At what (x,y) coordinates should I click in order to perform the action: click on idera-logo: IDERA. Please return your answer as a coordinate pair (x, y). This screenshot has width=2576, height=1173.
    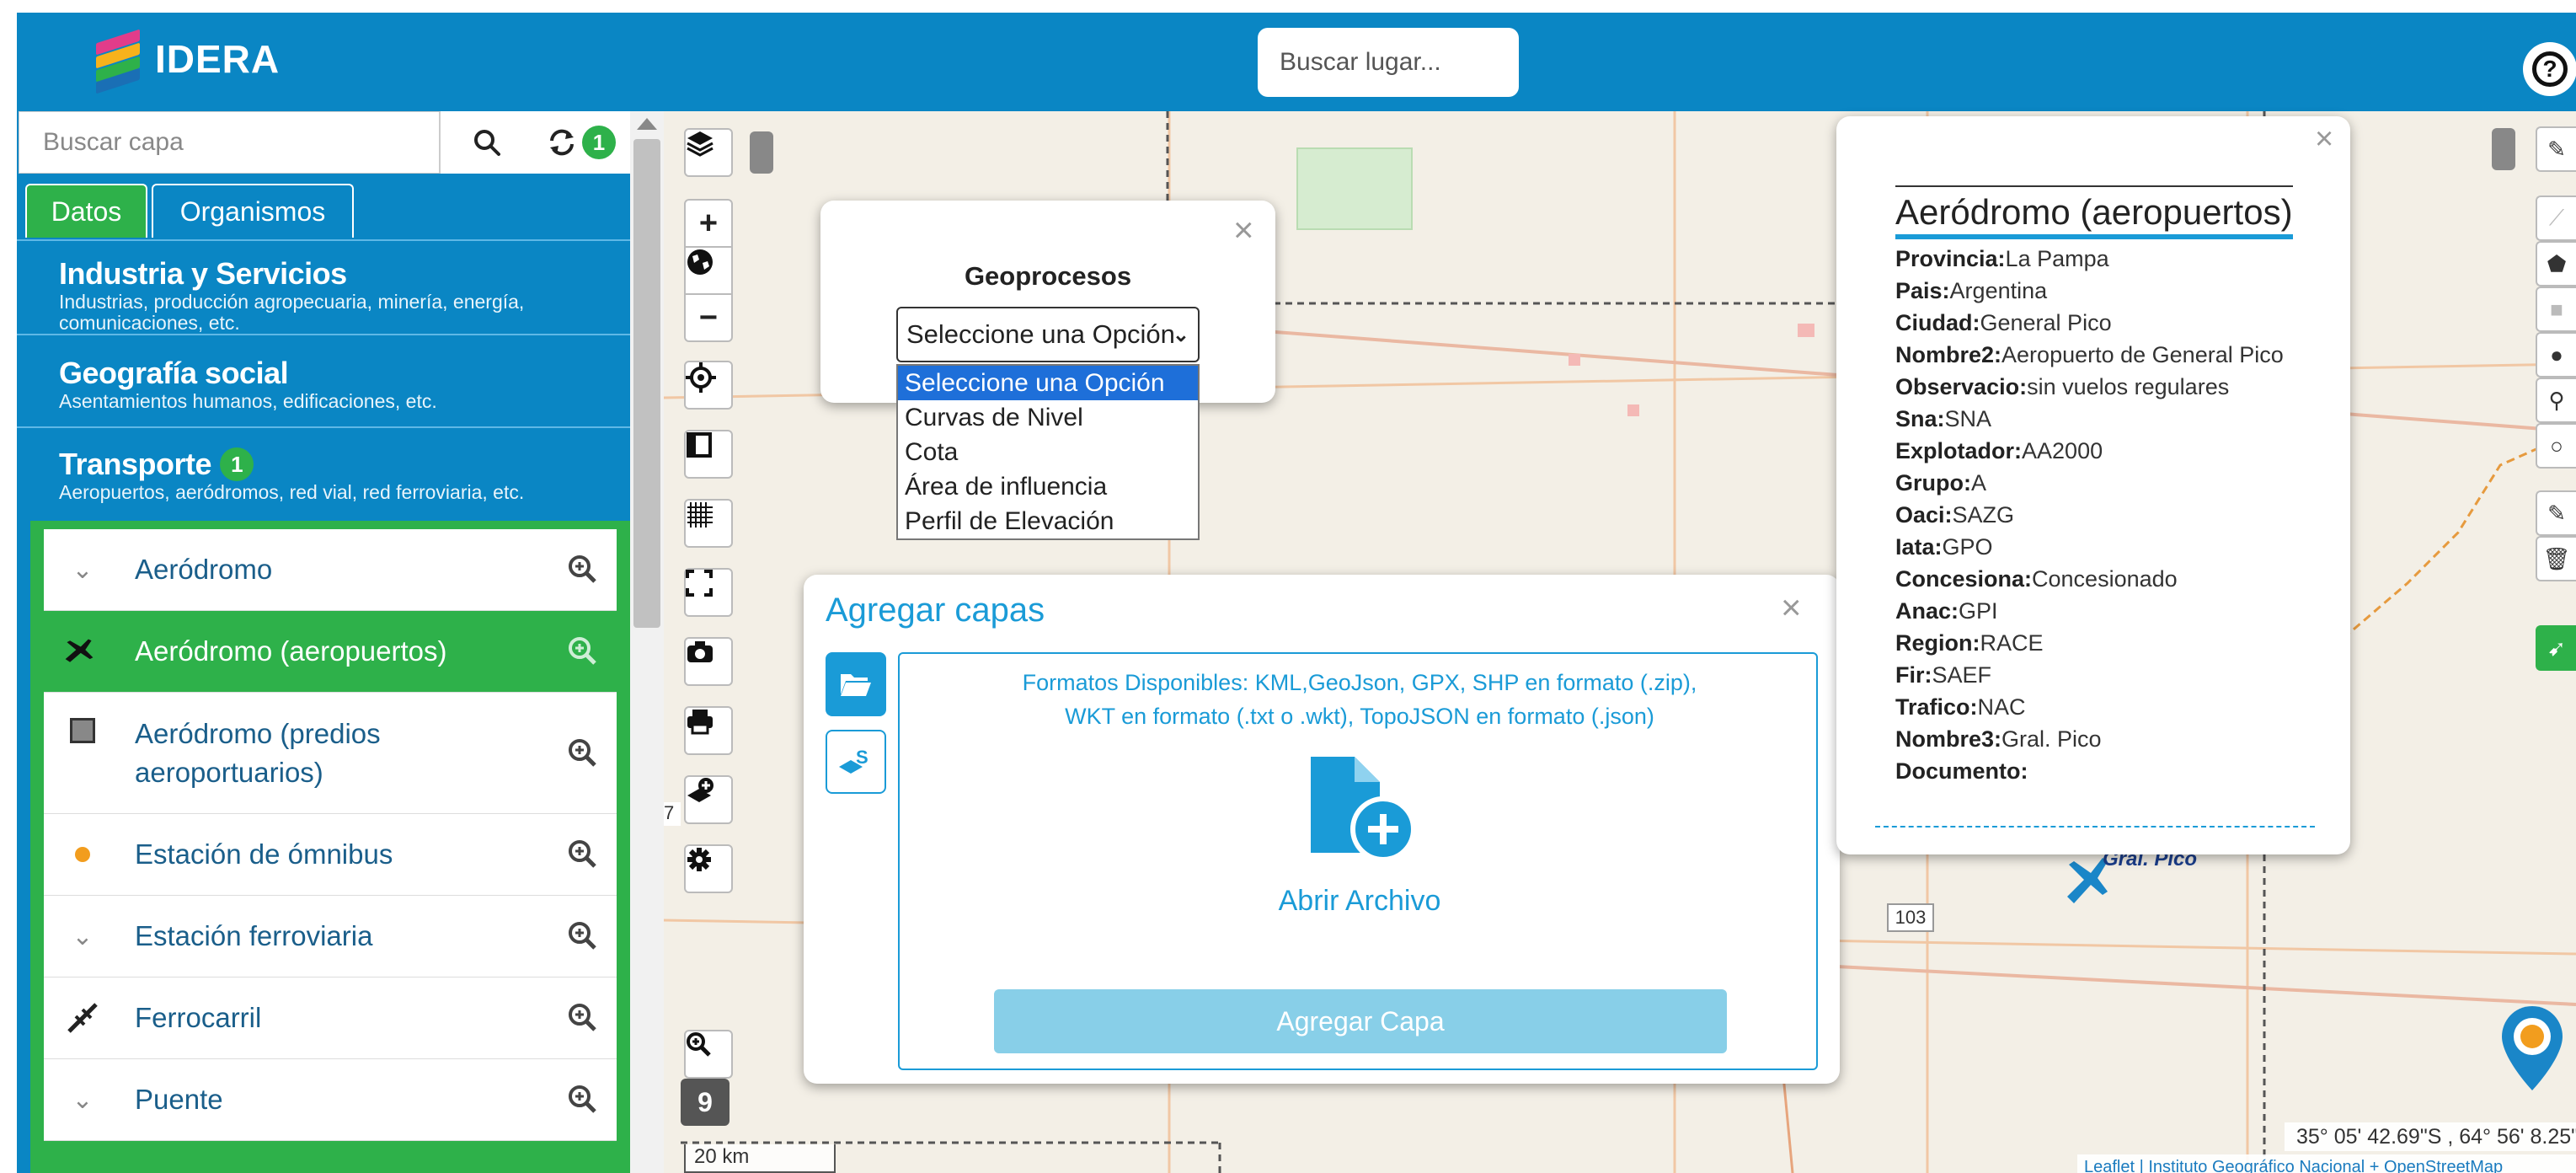
    Looking at the image, I should click on (186, 61).